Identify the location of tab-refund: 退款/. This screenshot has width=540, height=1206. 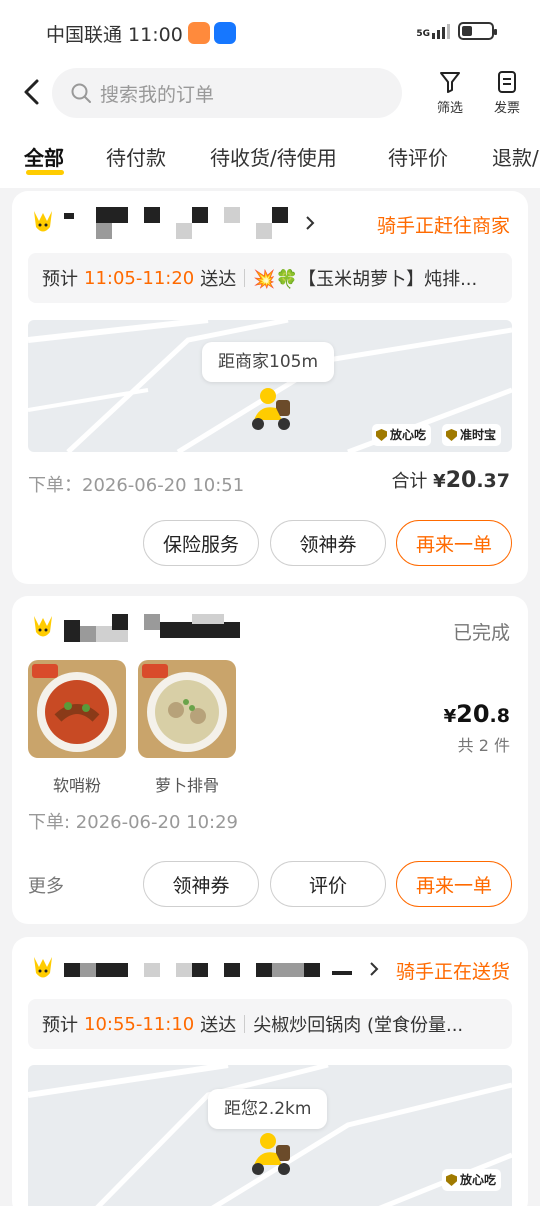
(515, 156).